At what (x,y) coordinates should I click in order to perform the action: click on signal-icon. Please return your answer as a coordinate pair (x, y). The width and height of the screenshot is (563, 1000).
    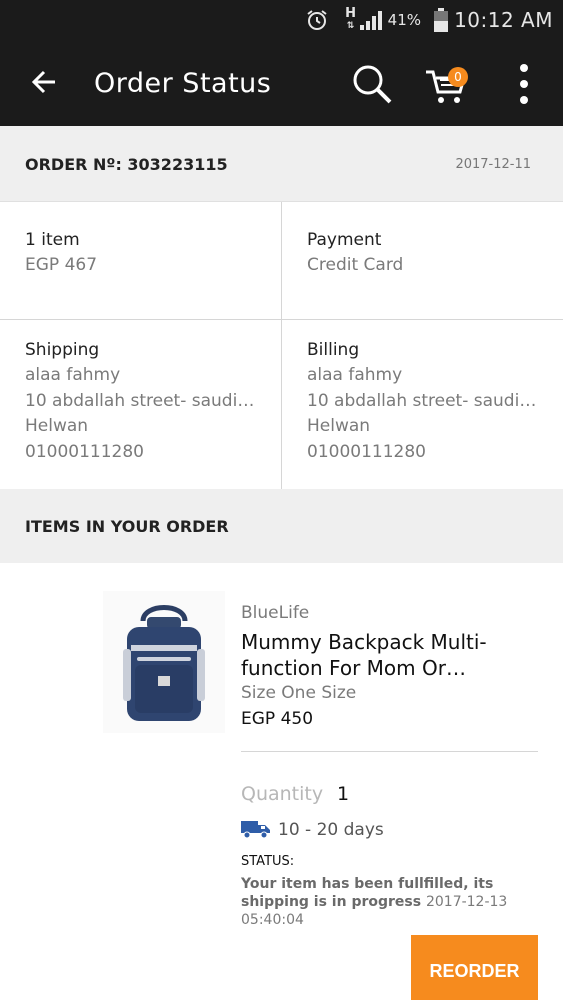
    Looking at the image, I should click on (372, 20).